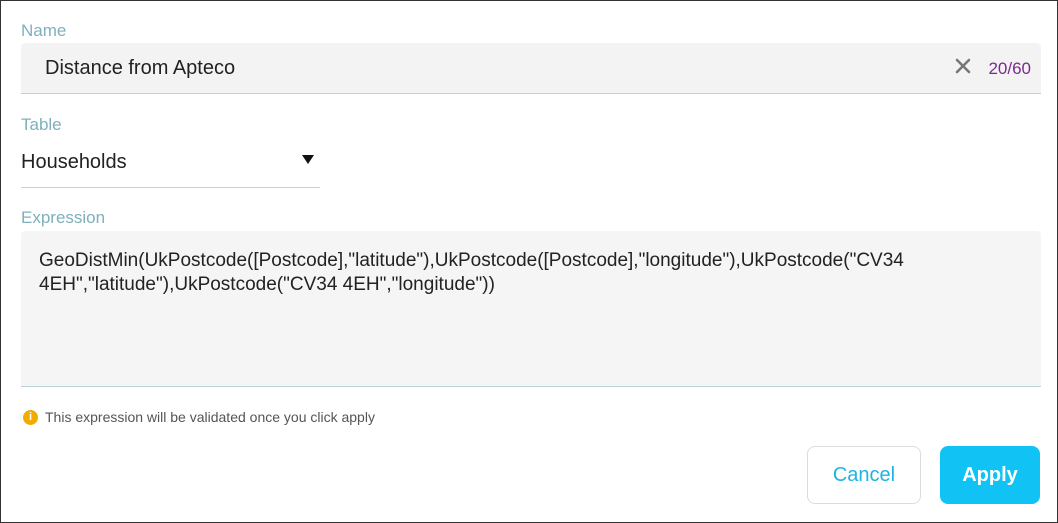 The height and width of the screenshot is (523, 1058). What do you see at coordinates (308, 159) in the screenshot?
I see `caret-down-icon` at bounding box center [308, 159].